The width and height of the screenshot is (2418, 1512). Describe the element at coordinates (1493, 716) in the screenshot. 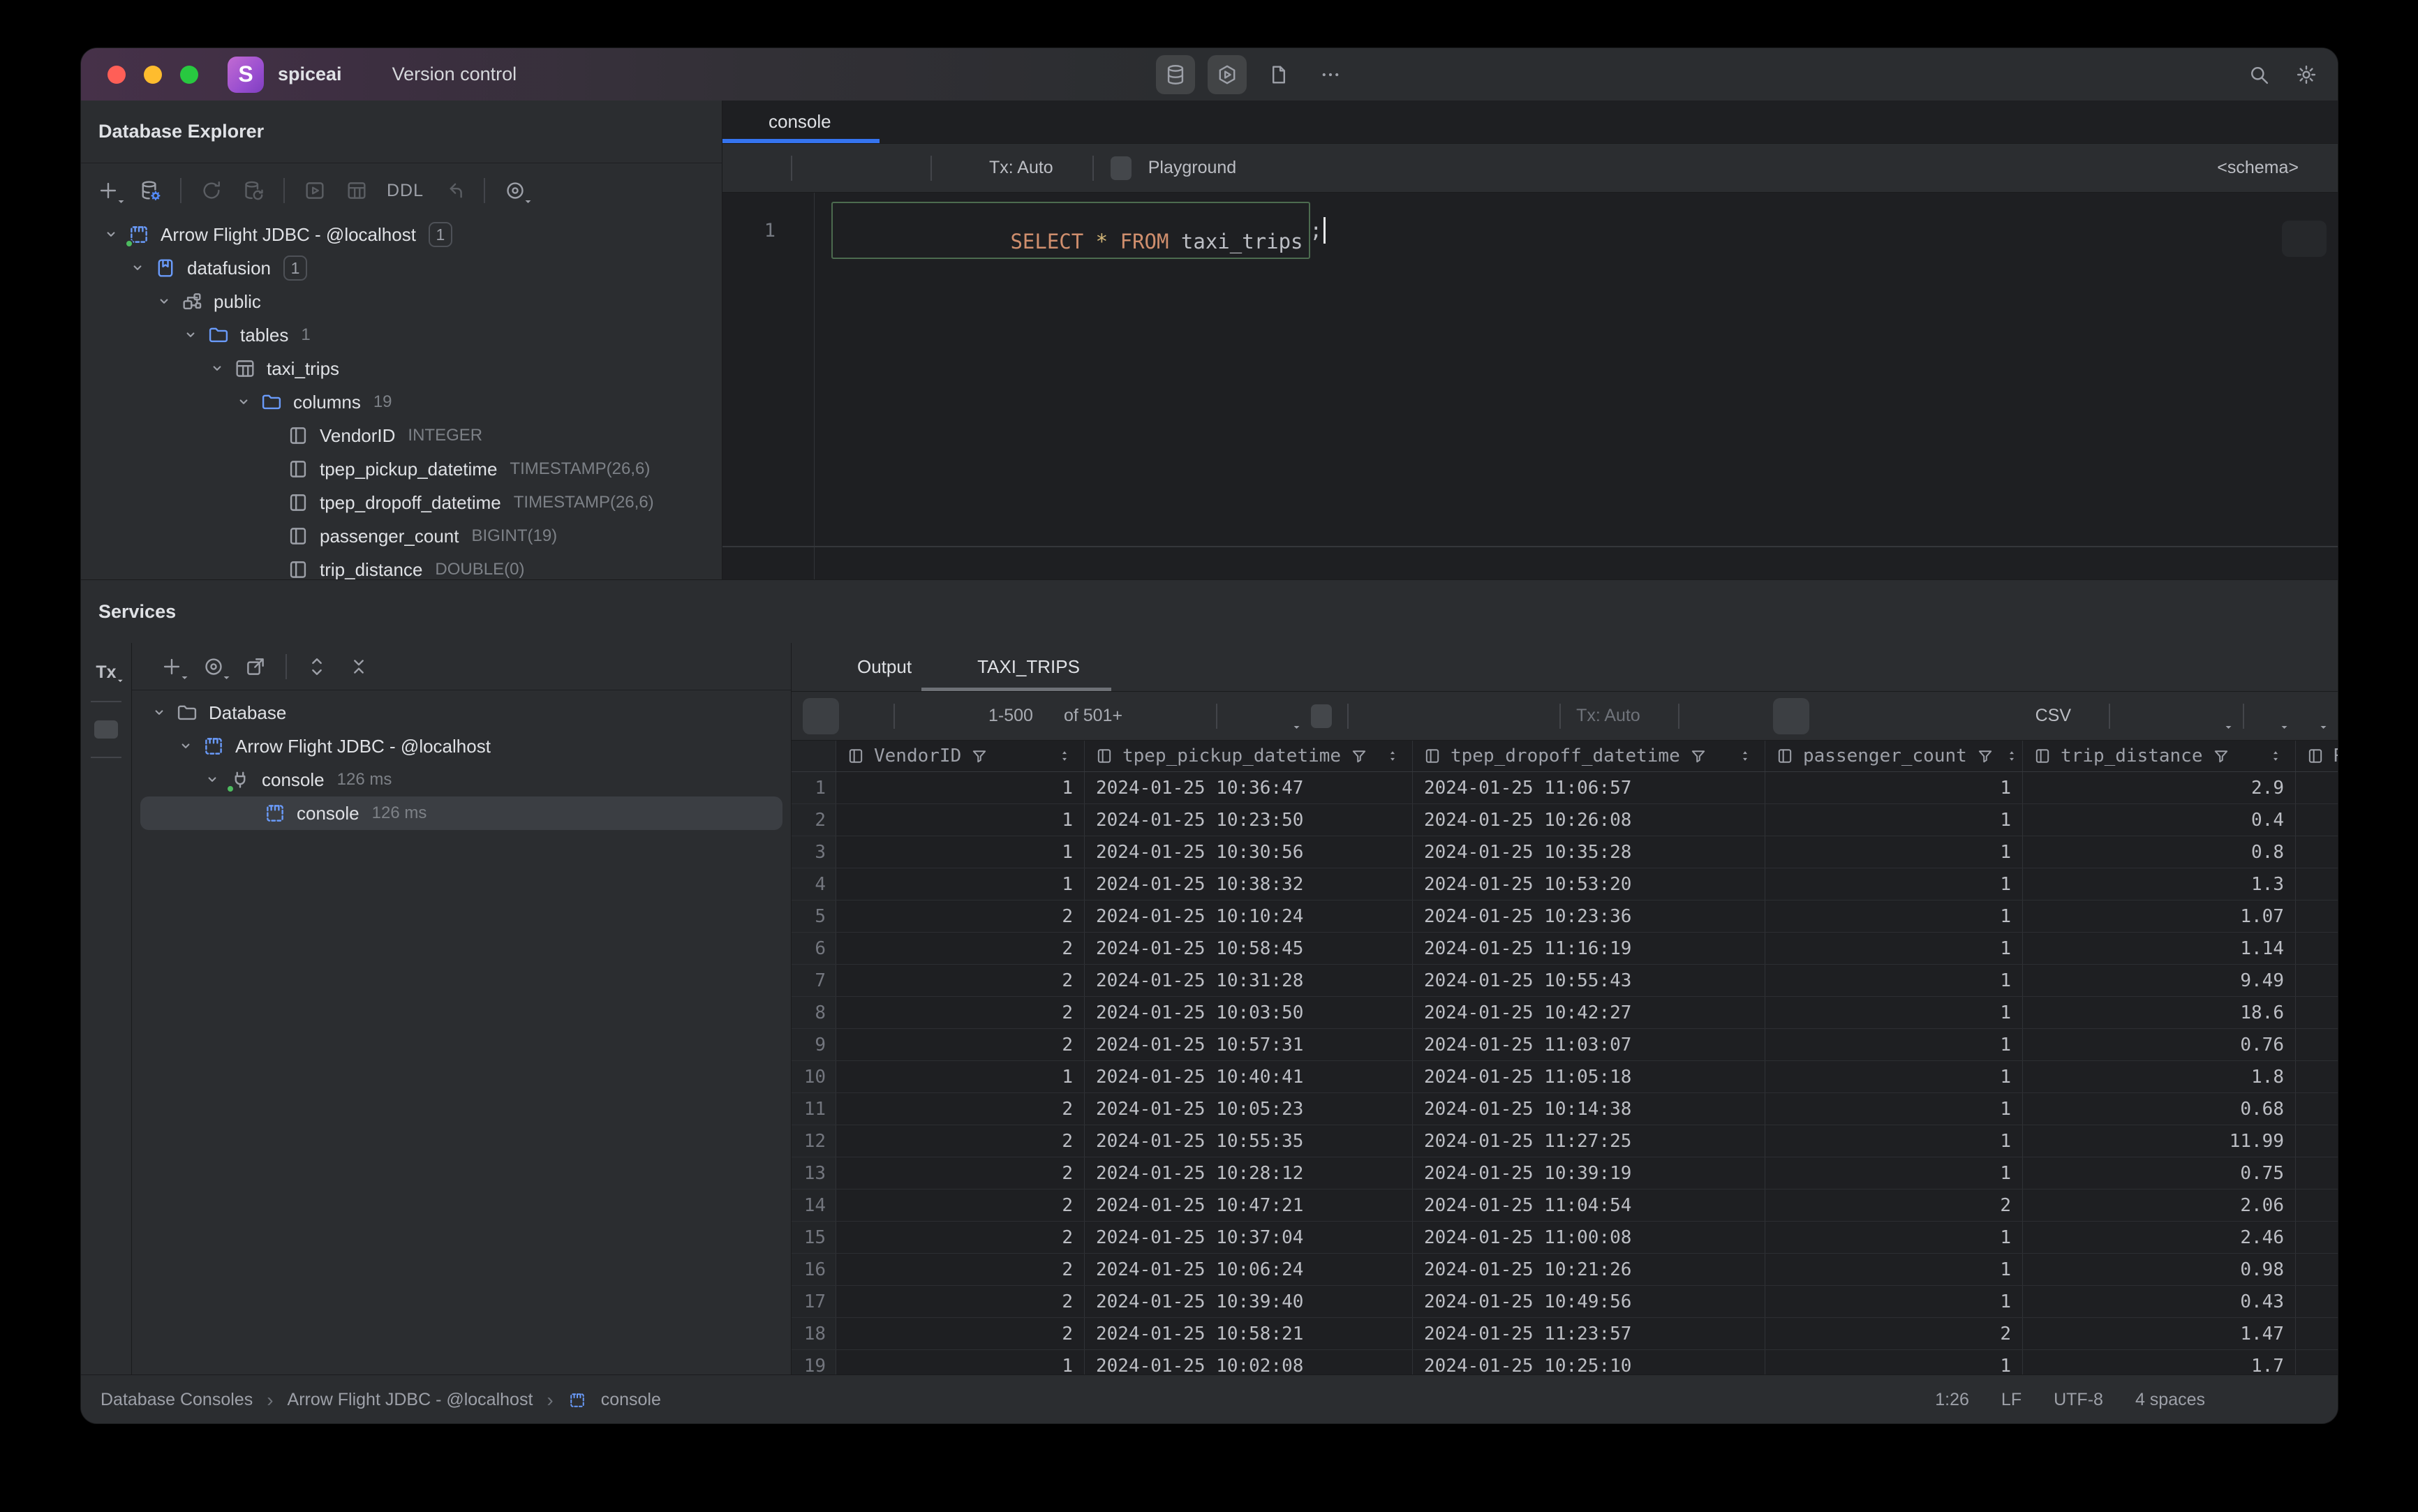

I see `revert-selected-icon` at that location.